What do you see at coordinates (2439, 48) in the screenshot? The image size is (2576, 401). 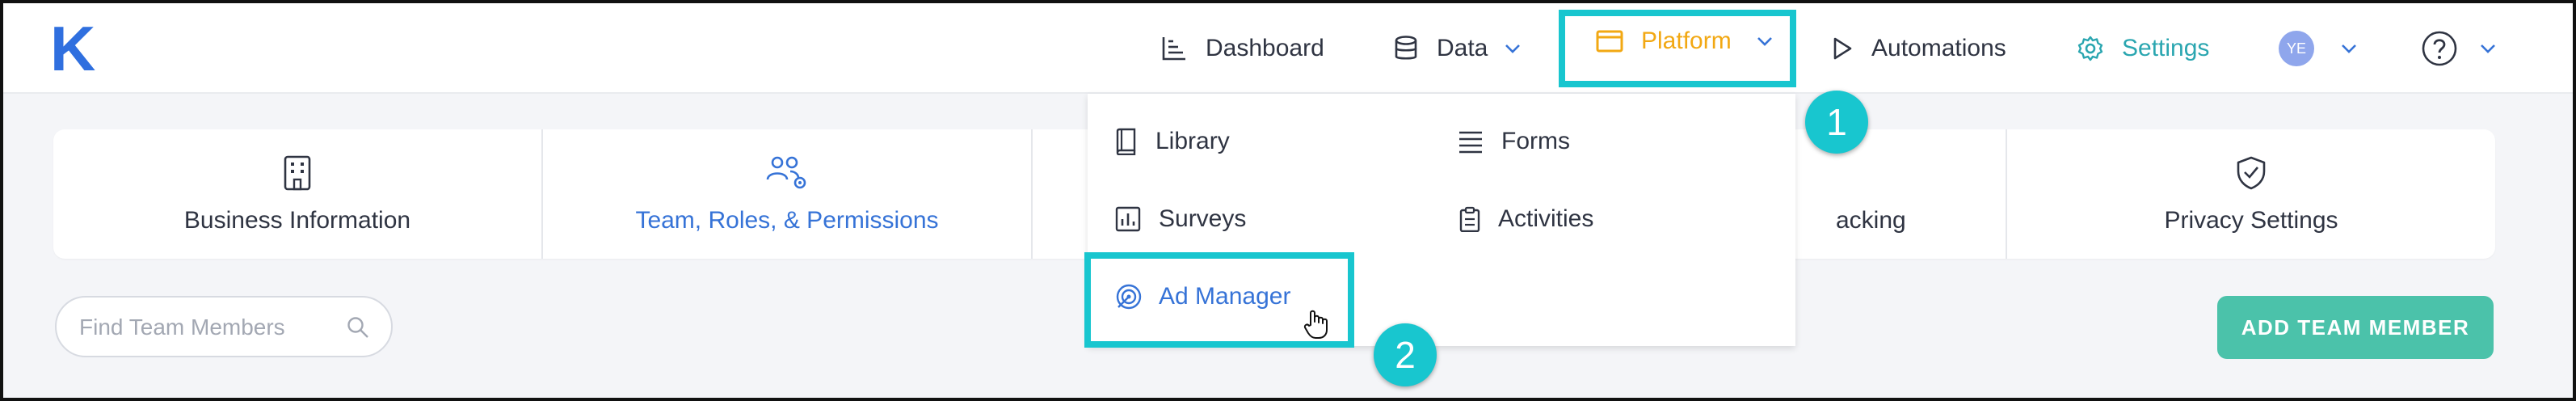 I see `help-icon` at bounding box center [2439, 48].